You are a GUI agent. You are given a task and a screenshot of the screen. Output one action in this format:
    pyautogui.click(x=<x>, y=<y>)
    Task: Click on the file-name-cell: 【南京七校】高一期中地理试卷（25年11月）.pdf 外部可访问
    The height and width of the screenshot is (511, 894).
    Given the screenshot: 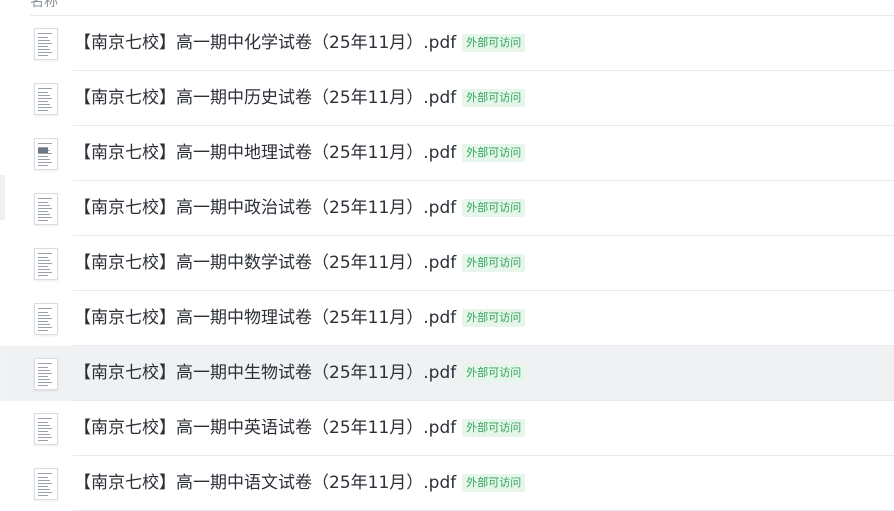 What is the action you would take?
    pyautogui.click(x=300, y=153)
    